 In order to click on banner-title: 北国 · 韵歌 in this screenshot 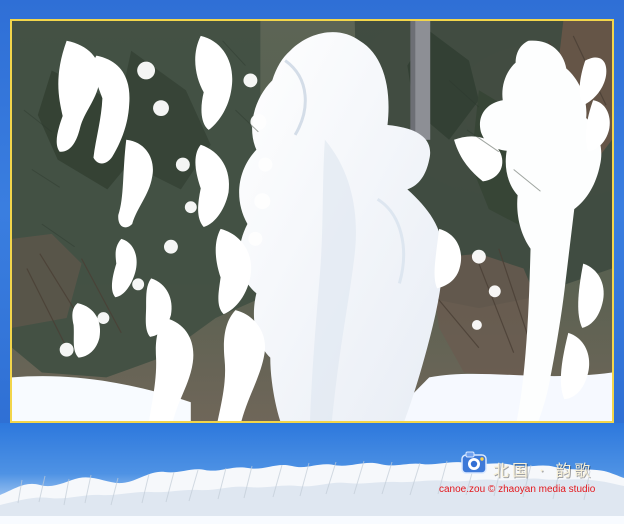, I will do `click(543, 470)`.